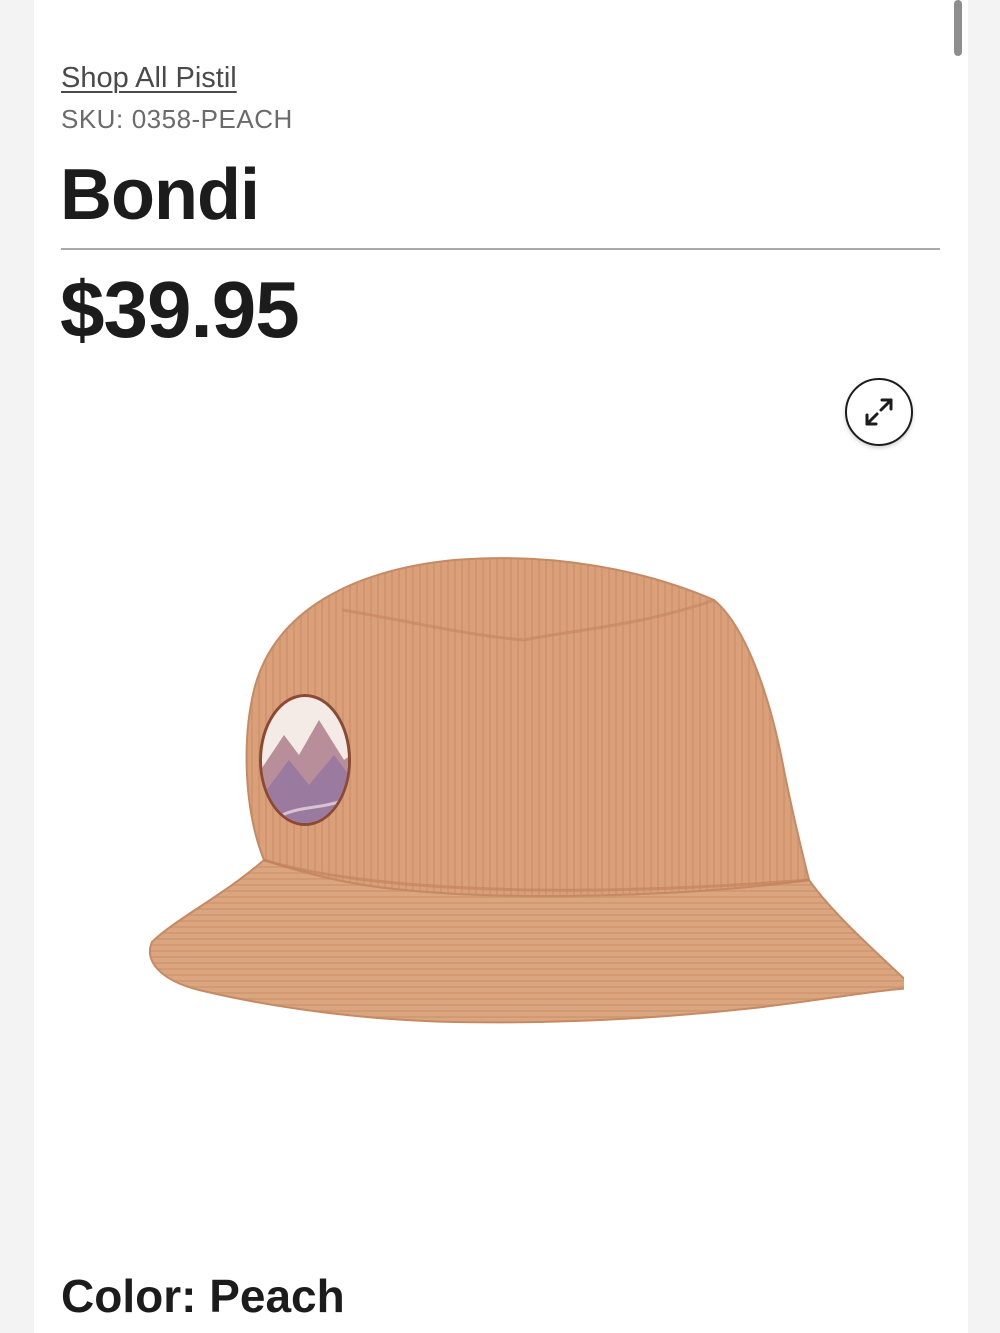 Image resolution: width=1000 pixels, height=1333 pixels. Describe the element at coordinates (500, 249) in the screenshot. I see `title-divider` at that location.